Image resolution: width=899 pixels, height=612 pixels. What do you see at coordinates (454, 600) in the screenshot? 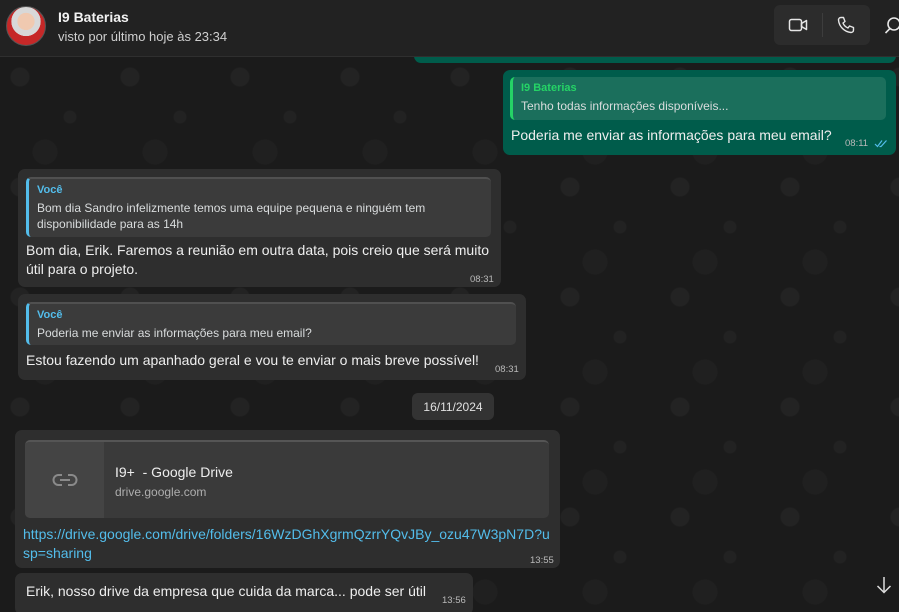
I see `message-time: 13:56` at bounding box center [454, 600].